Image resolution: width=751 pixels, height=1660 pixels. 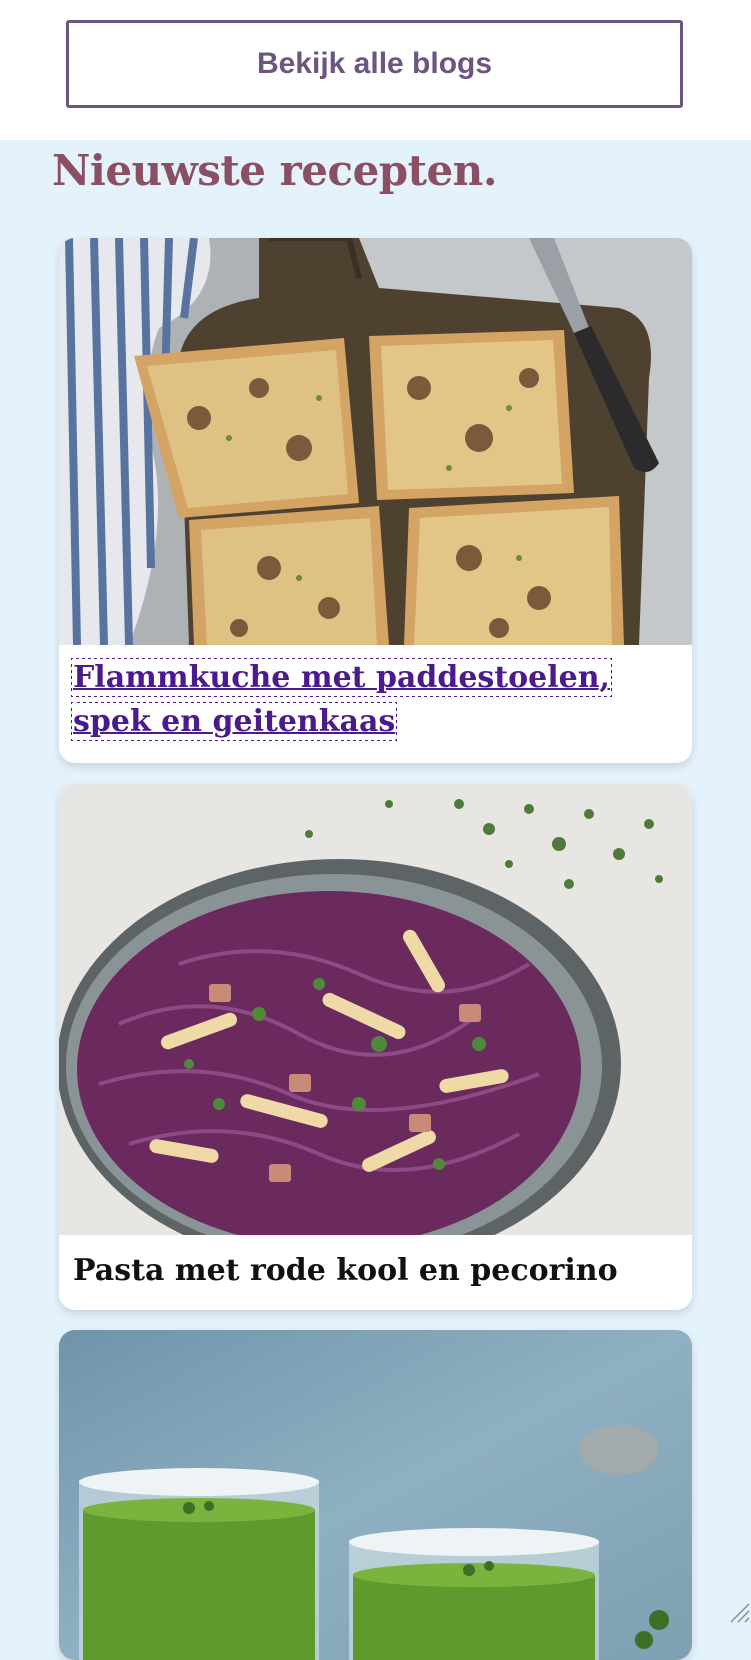 I want to click on view-all-blogs-button: Bekijk alle blogs, so click(x=374, y=64).